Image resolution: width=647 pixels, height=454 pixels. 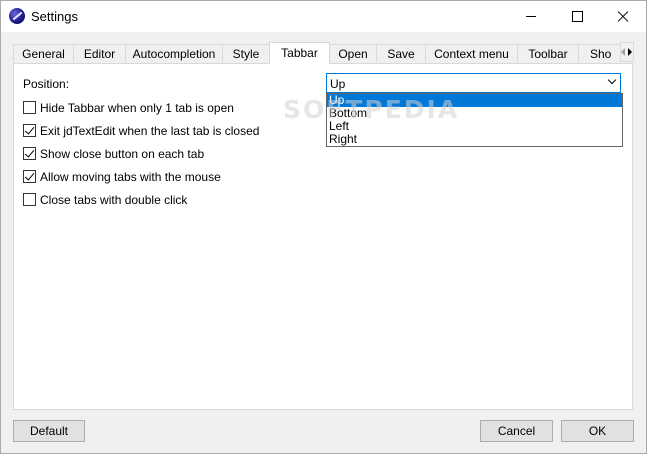 I want to click on close-icon, so click(x=623, y=17).